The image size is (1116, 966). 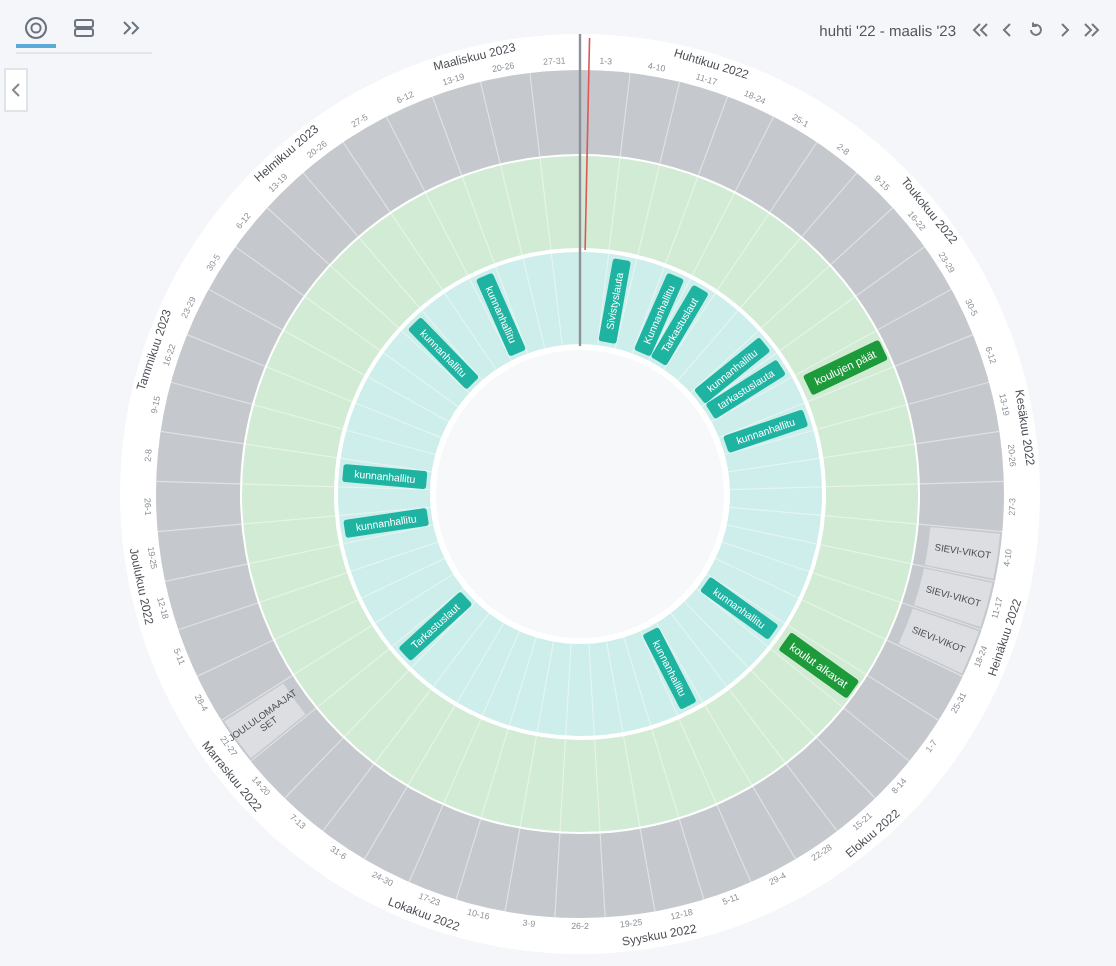 What do you see at coordinates (1036, 30) in the screenshot?
I see `refresh-icon` at bounding box center [1036, 30].